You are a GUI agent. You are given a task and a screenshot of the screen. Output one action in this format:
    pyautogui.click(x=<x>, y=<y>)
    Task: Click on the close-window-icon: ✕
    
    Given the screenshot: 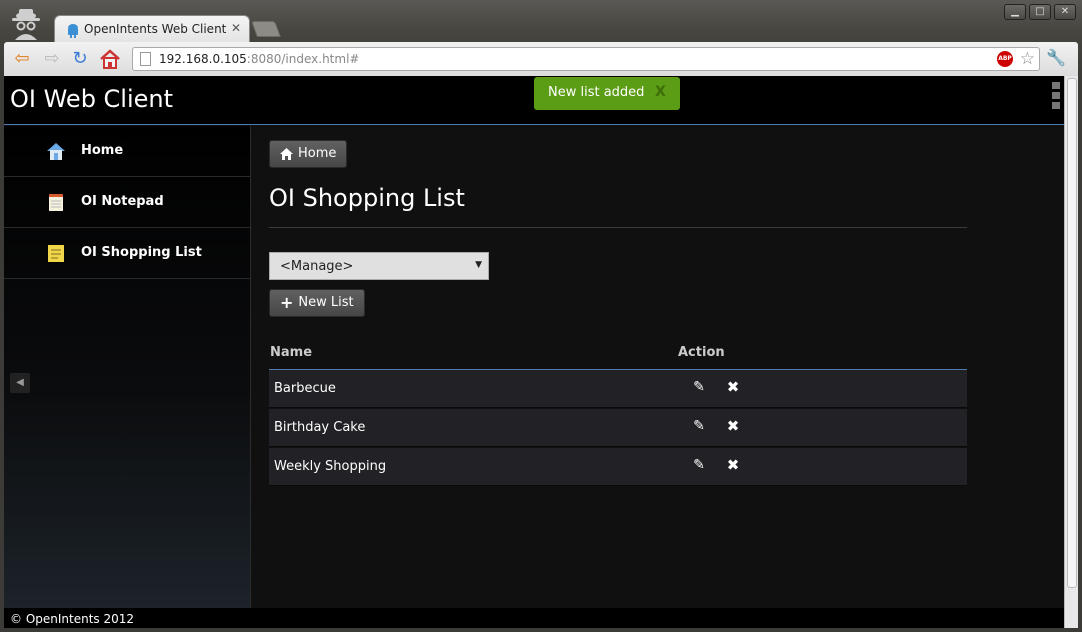 What is the action you would take?
    pyautogui.click(x=1065, y=12)
    